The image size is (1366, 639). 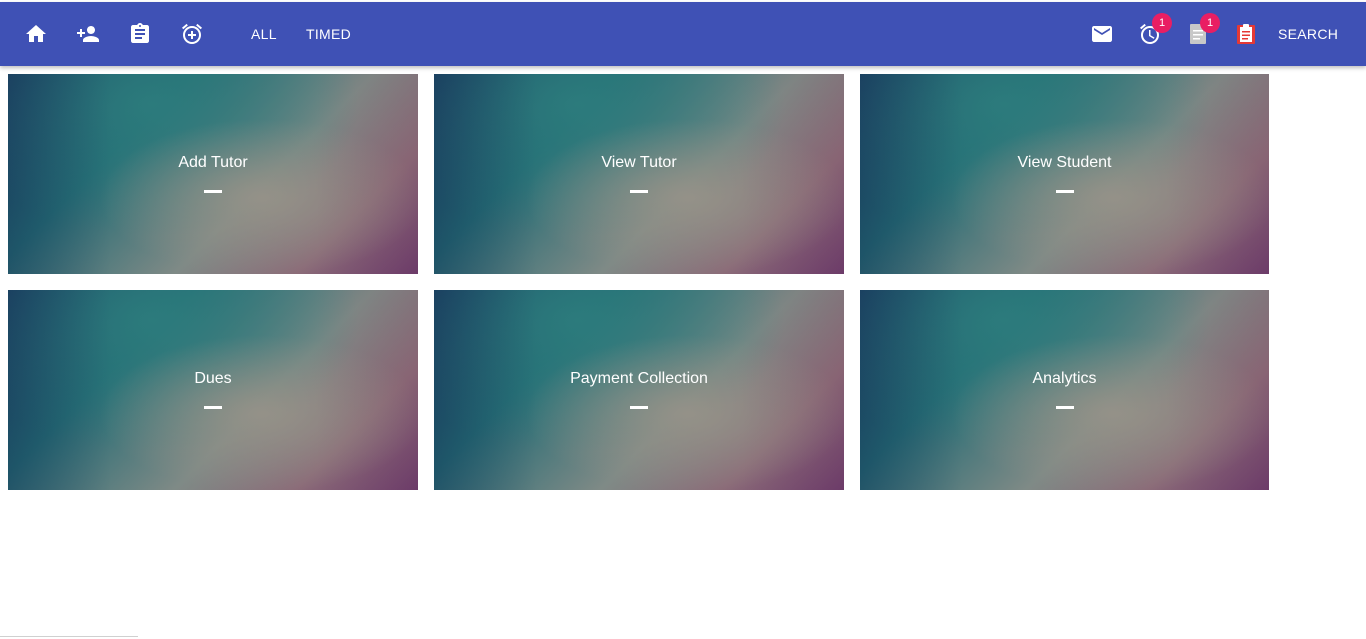 What do you see at coordinates (264, 34) in the screenshot?
I see `nav-all-link: ALL` at bounding box center [264, 34].